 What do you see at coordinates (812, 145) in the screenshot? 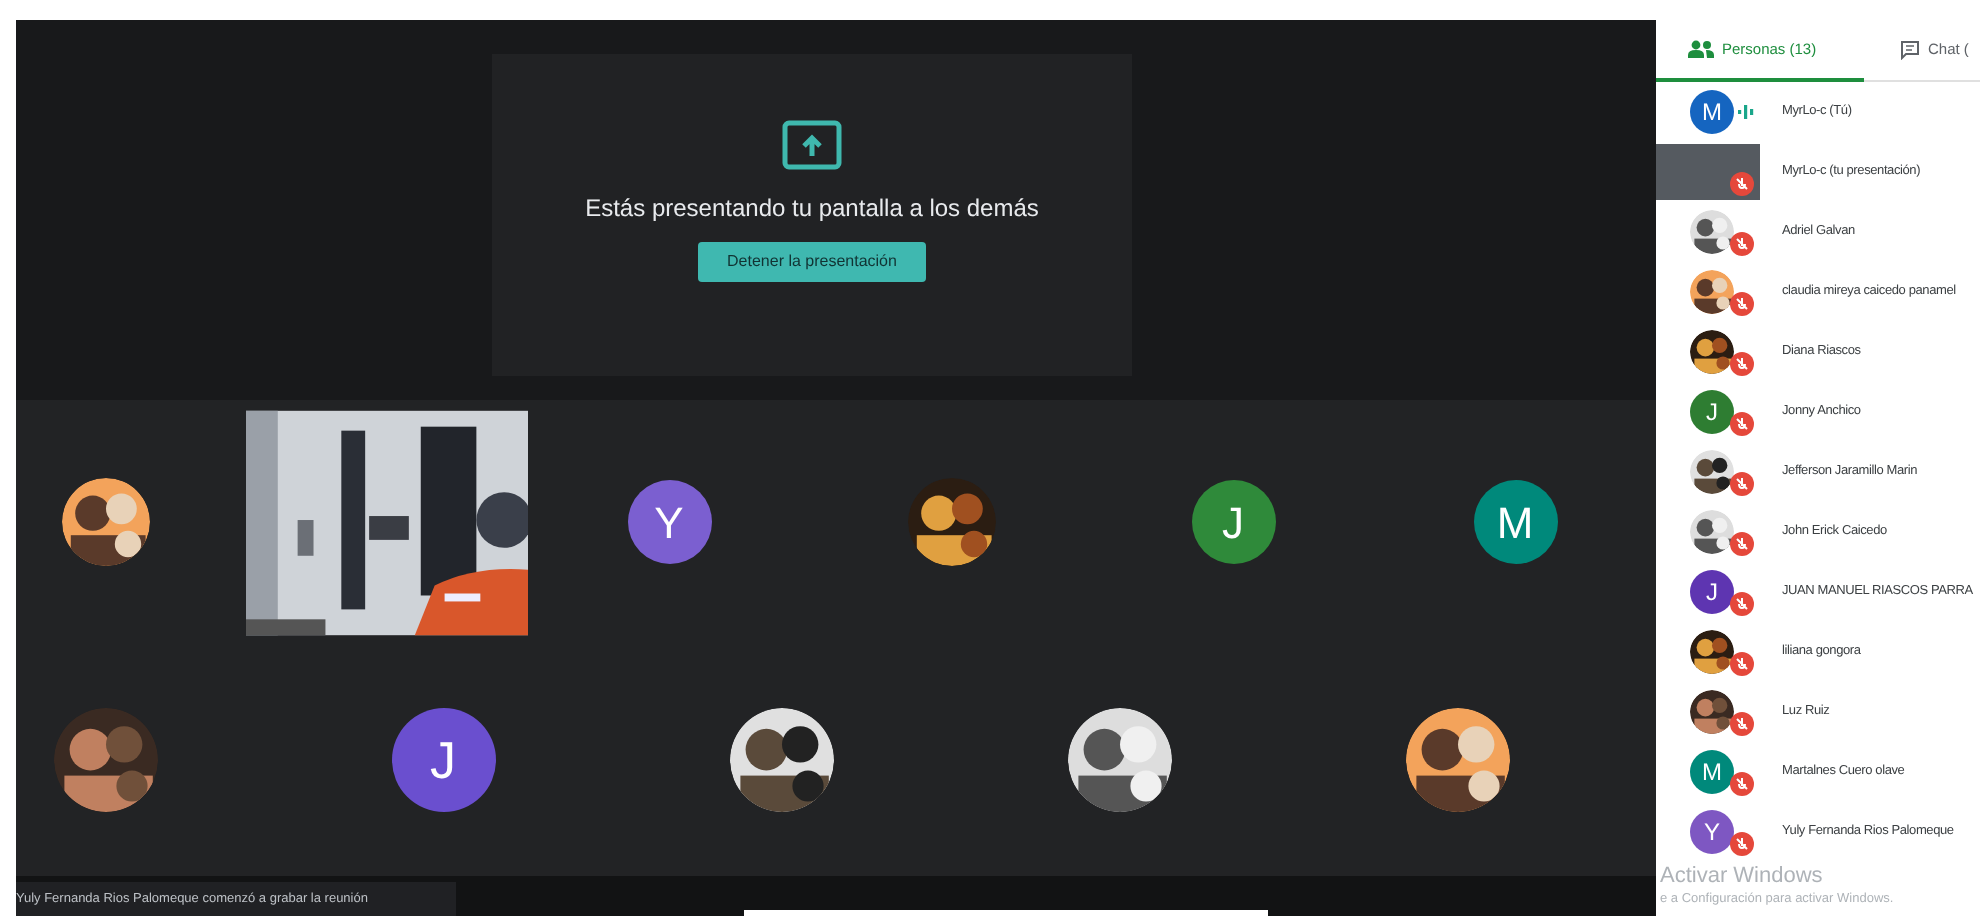
I see `present-screen-icon` at bounding box center [812, 145].